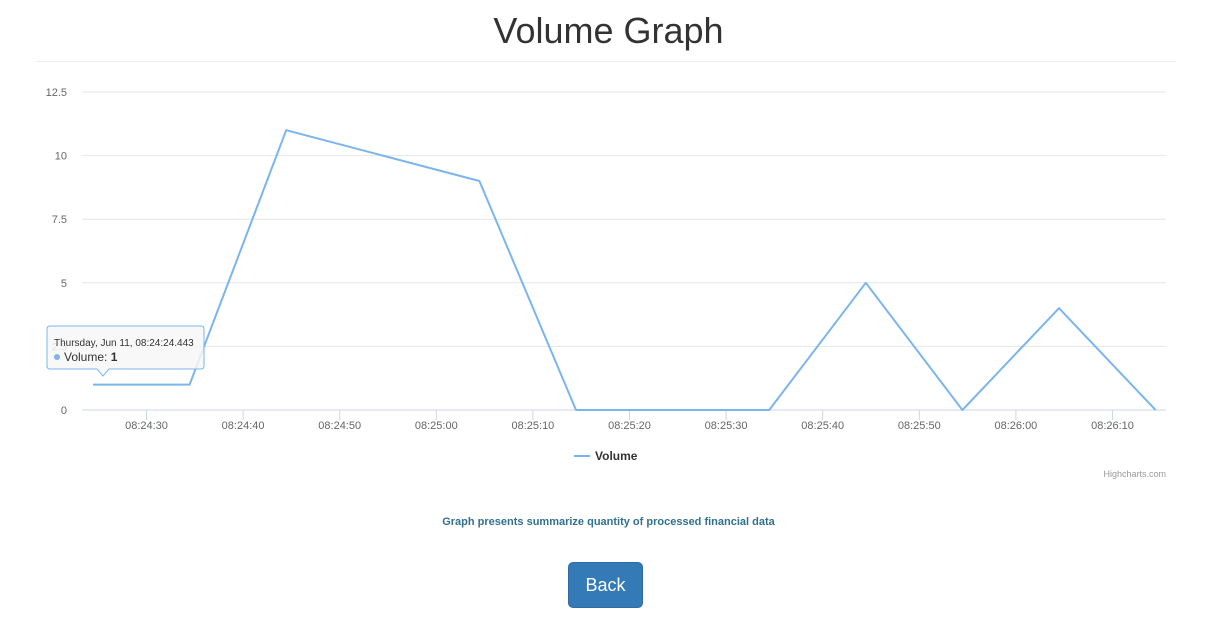 This screenshot has height=622, width=1217. Describe the element at coordinates (1112, 426) in the screenshot. I see `x-tick-label: 08:26:10` at that location.